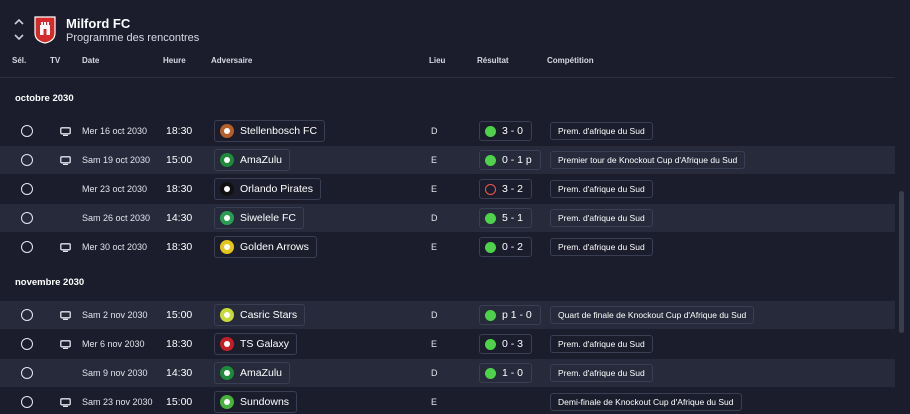 The height and width of the screenshot is (414, 910). What do you see at coordinates (259, 218) in the screenshot?
I see `opponent-chip: Siwelele FC` at bounding box center [259, 218].